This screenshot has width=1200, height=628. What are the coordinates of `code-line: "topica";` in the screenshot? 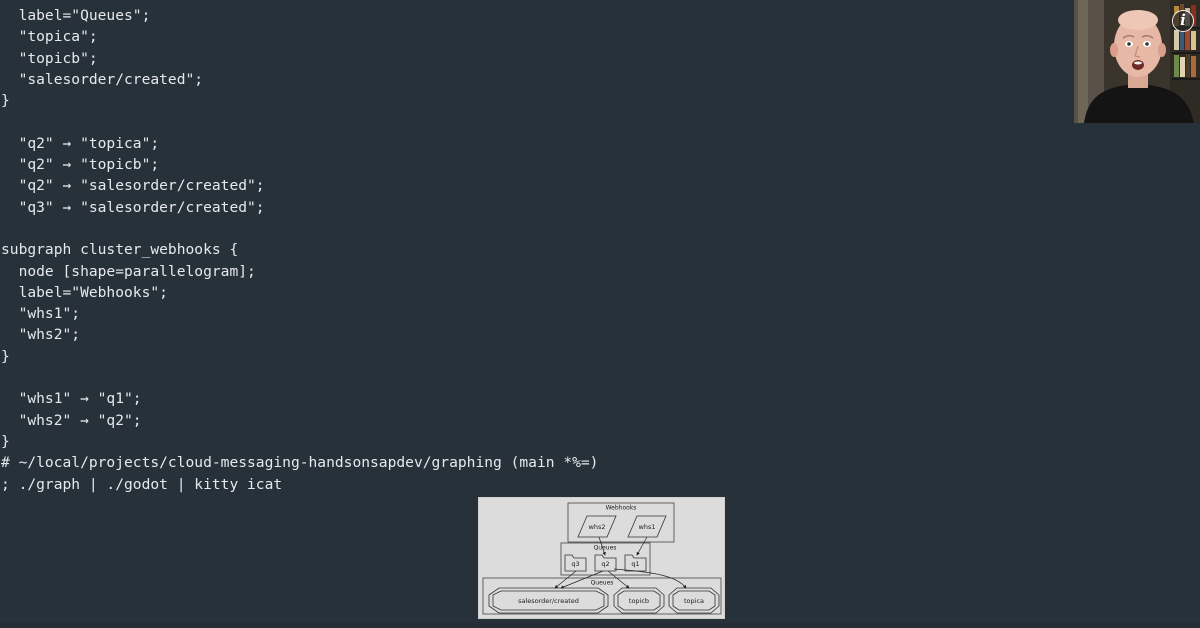 It's located at (49, 37).